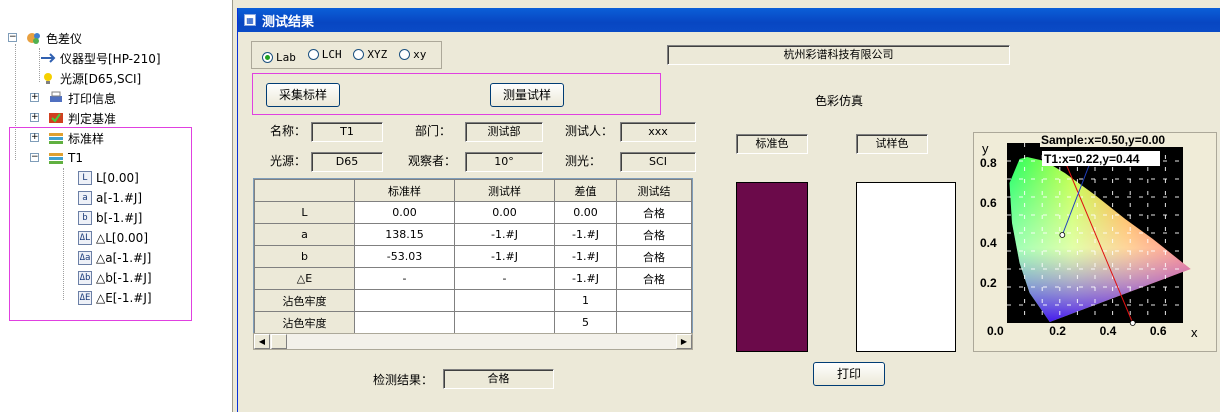  Describe the element at coordinates (985, 148) in the screenshot. I see `y-axis-label: y` at that location.